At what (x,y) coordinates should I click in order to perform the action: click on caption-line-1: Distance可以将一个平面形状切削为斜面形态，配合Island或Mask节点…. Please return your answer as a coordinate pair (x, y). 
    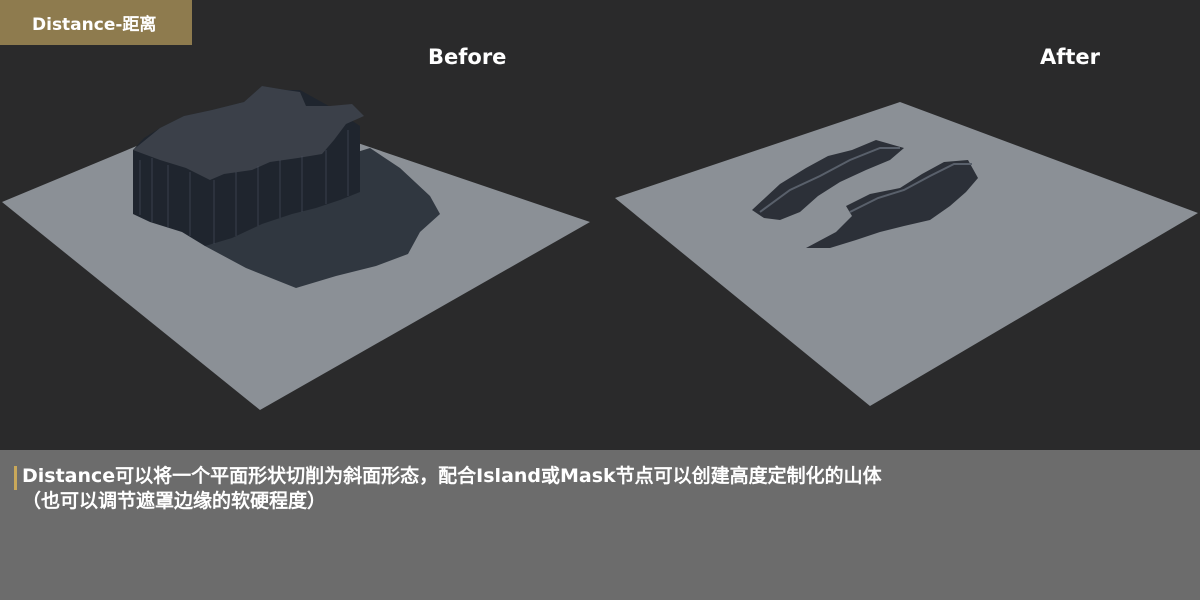
    Looking at the image, I should click on (452, 476).